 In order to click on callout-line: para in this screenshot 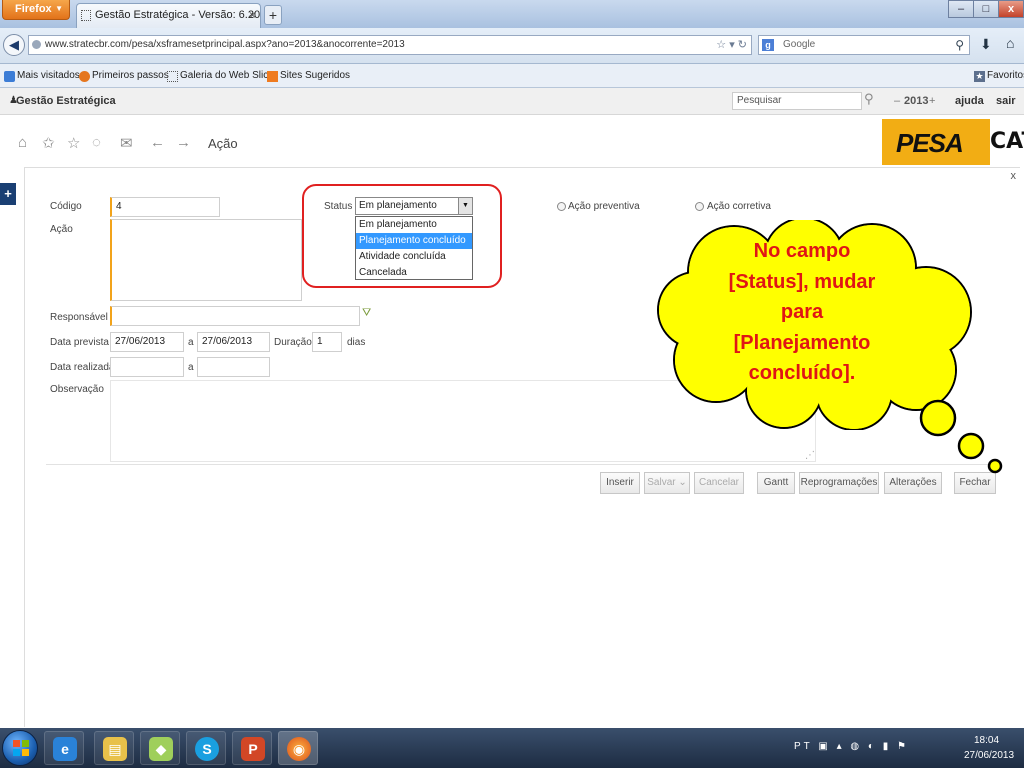, I will do `click(802, 312)`.